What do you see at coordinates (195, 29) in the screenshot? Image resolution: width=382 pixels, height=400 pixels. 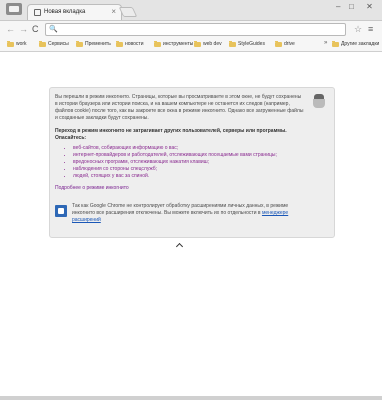 I see `address-bar: 🔍` at bounding box center [195, 29].